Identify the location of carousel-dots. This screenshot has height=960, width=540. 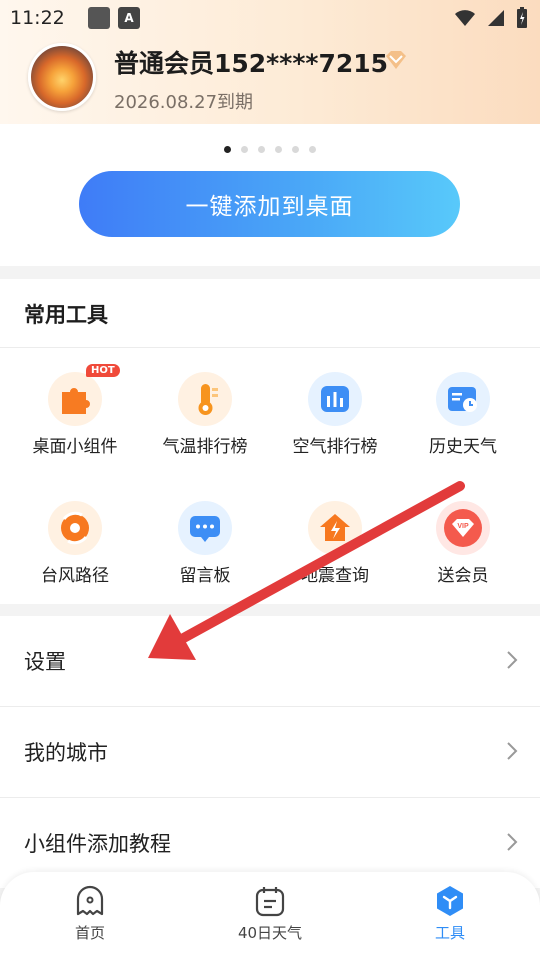
(270, 149).